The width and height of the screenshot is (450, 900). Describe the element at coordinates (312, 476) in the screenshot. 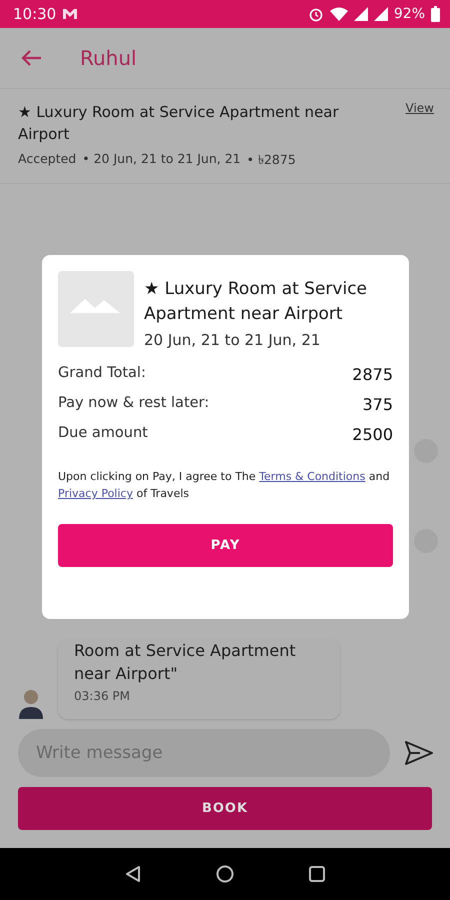

I see `terms-link: Terms & Conditions` at that location.